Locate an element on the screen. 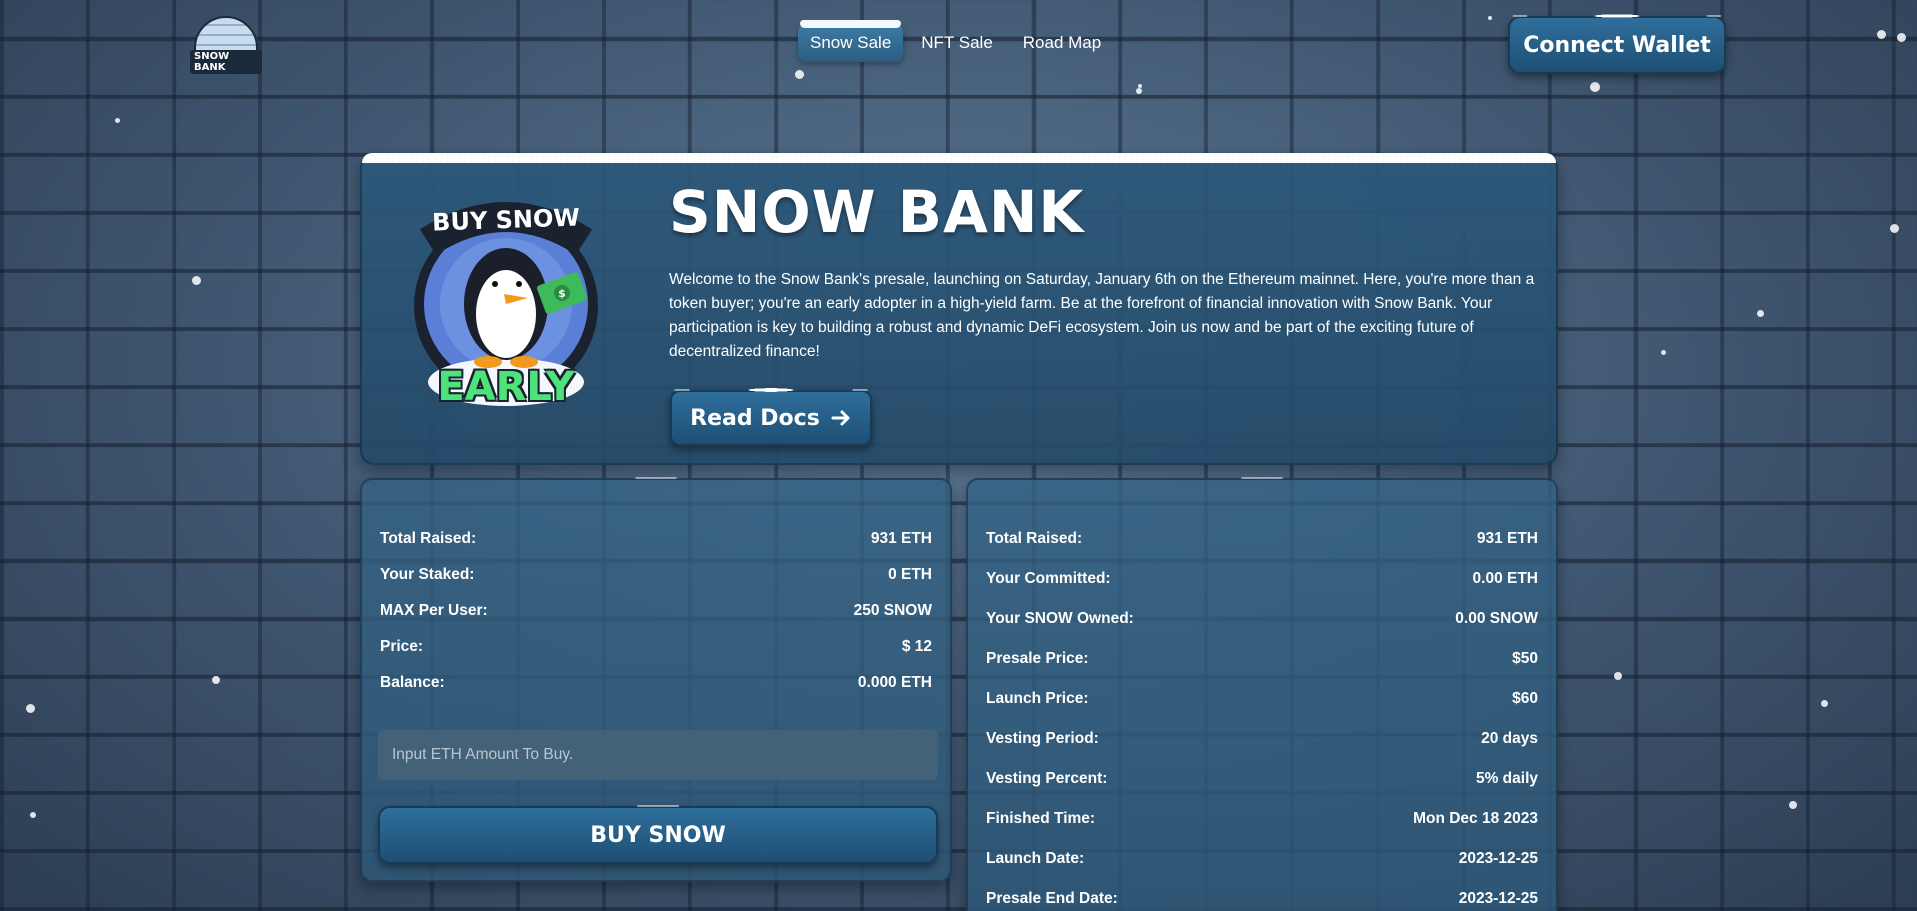 The height and width of the screenshot is (911, 1917). info-label: Presale End Date: is located at coordinates (1052, 898).